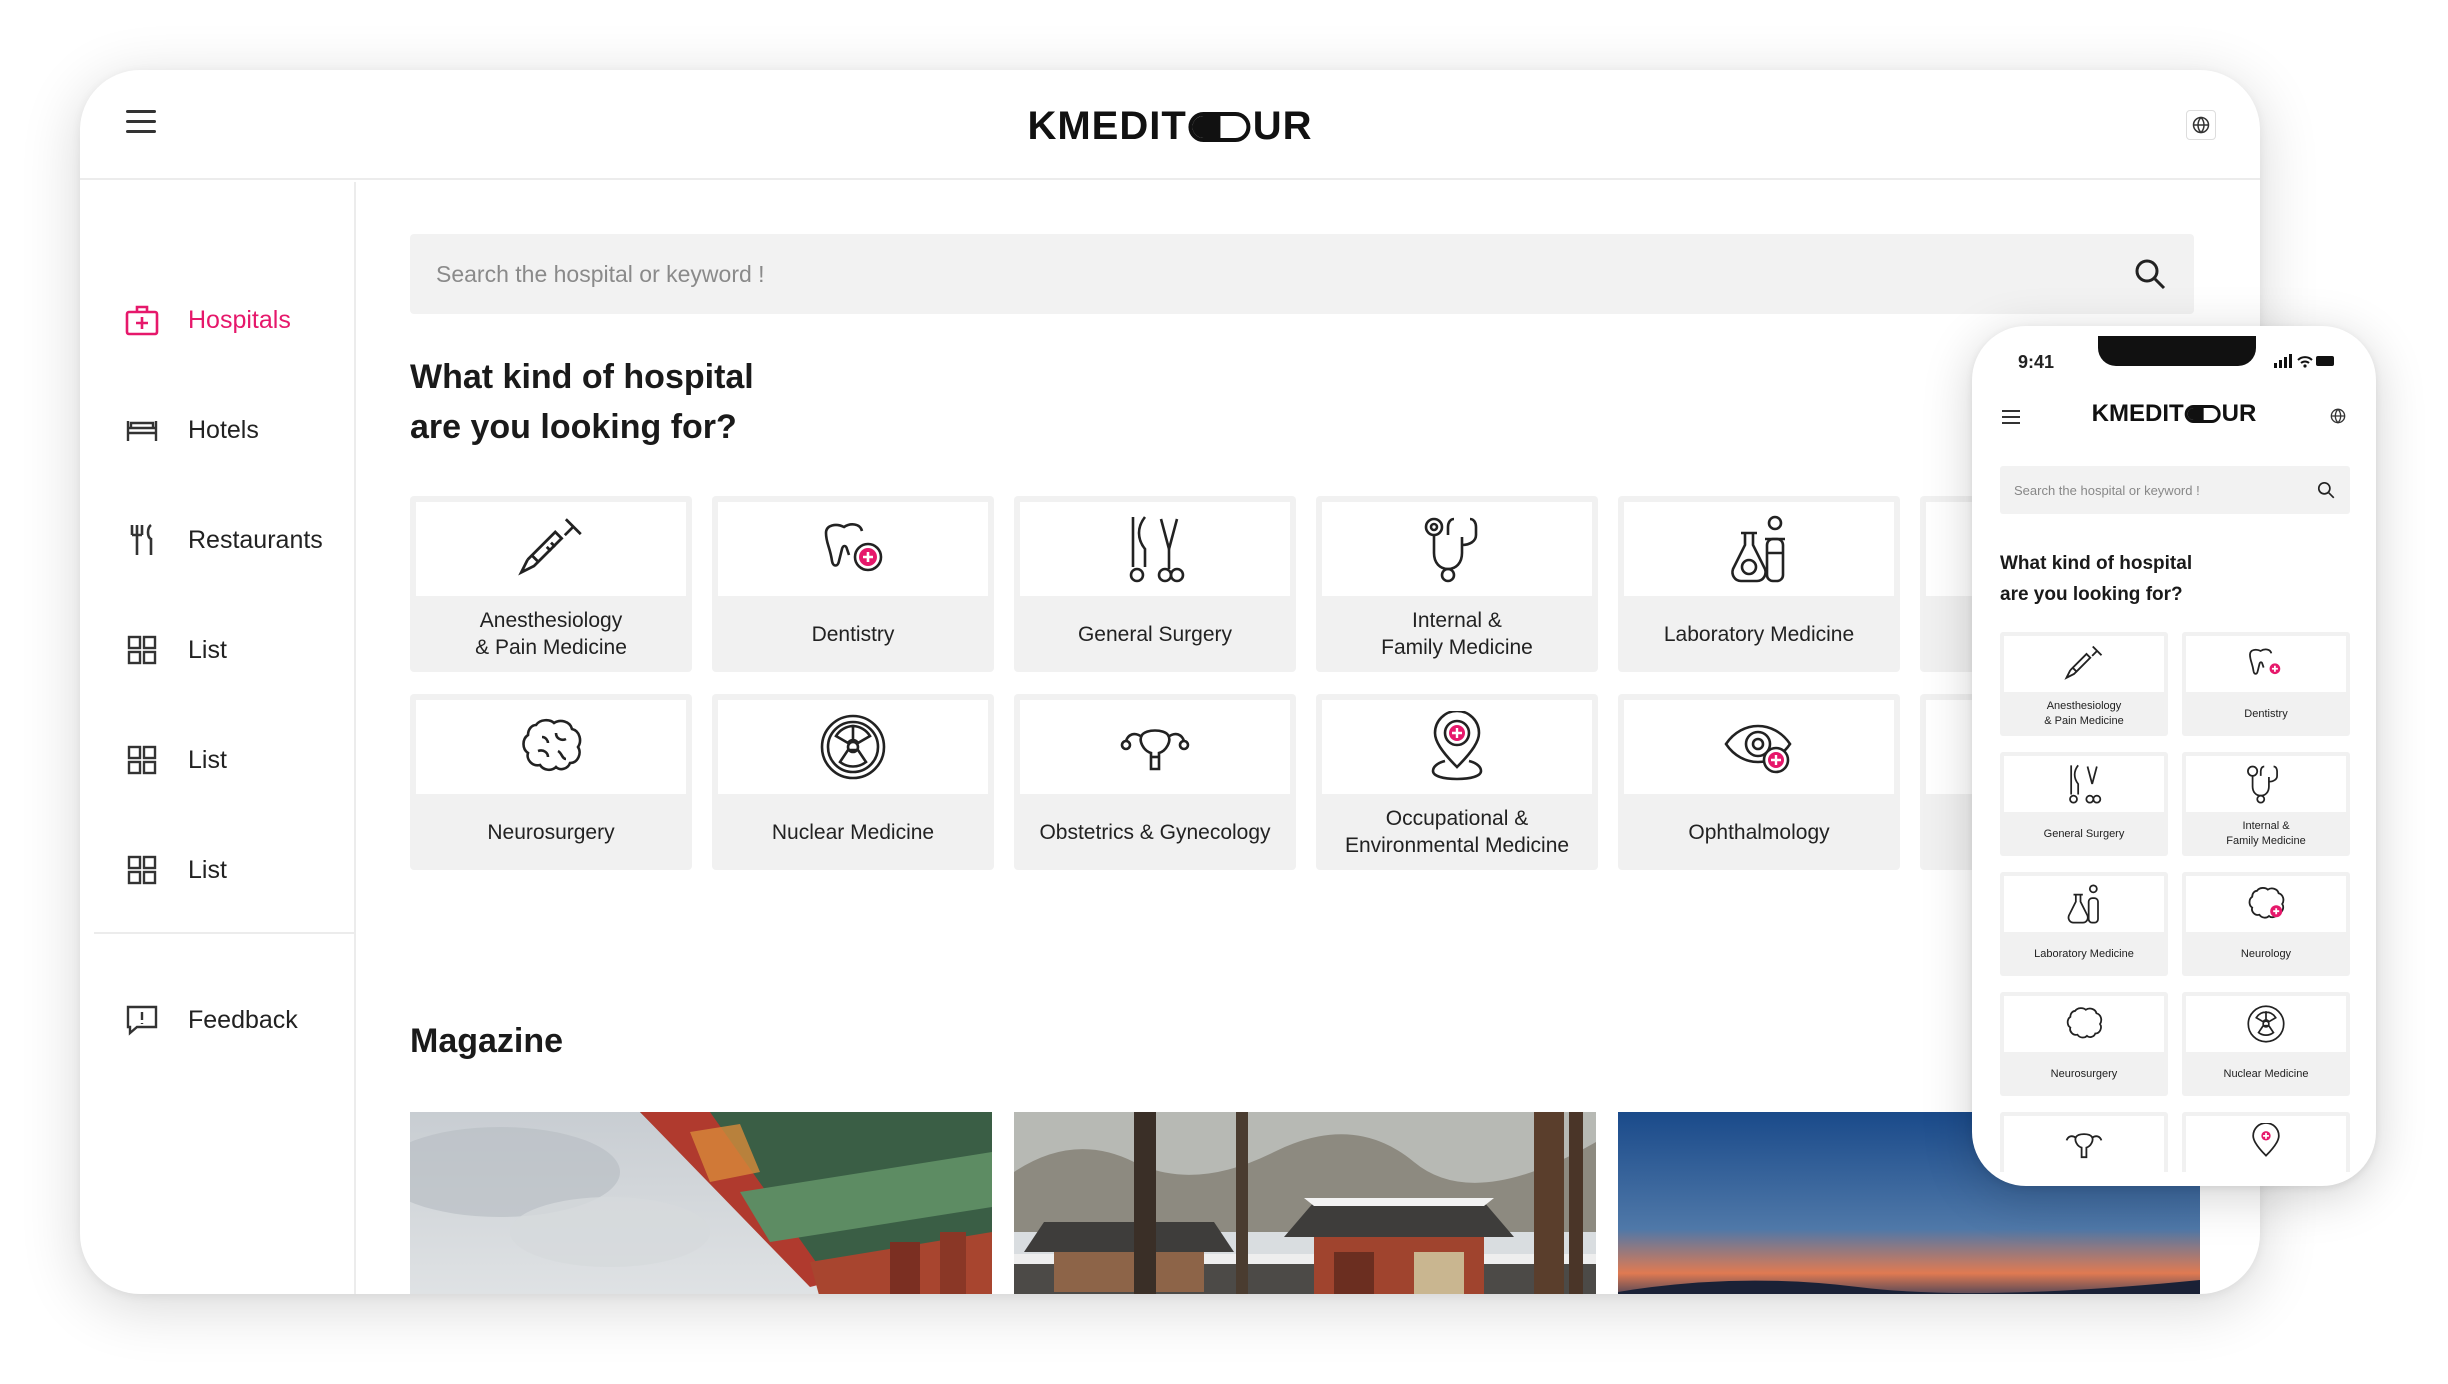  I want to click on bed-icon, so click(142, 430).